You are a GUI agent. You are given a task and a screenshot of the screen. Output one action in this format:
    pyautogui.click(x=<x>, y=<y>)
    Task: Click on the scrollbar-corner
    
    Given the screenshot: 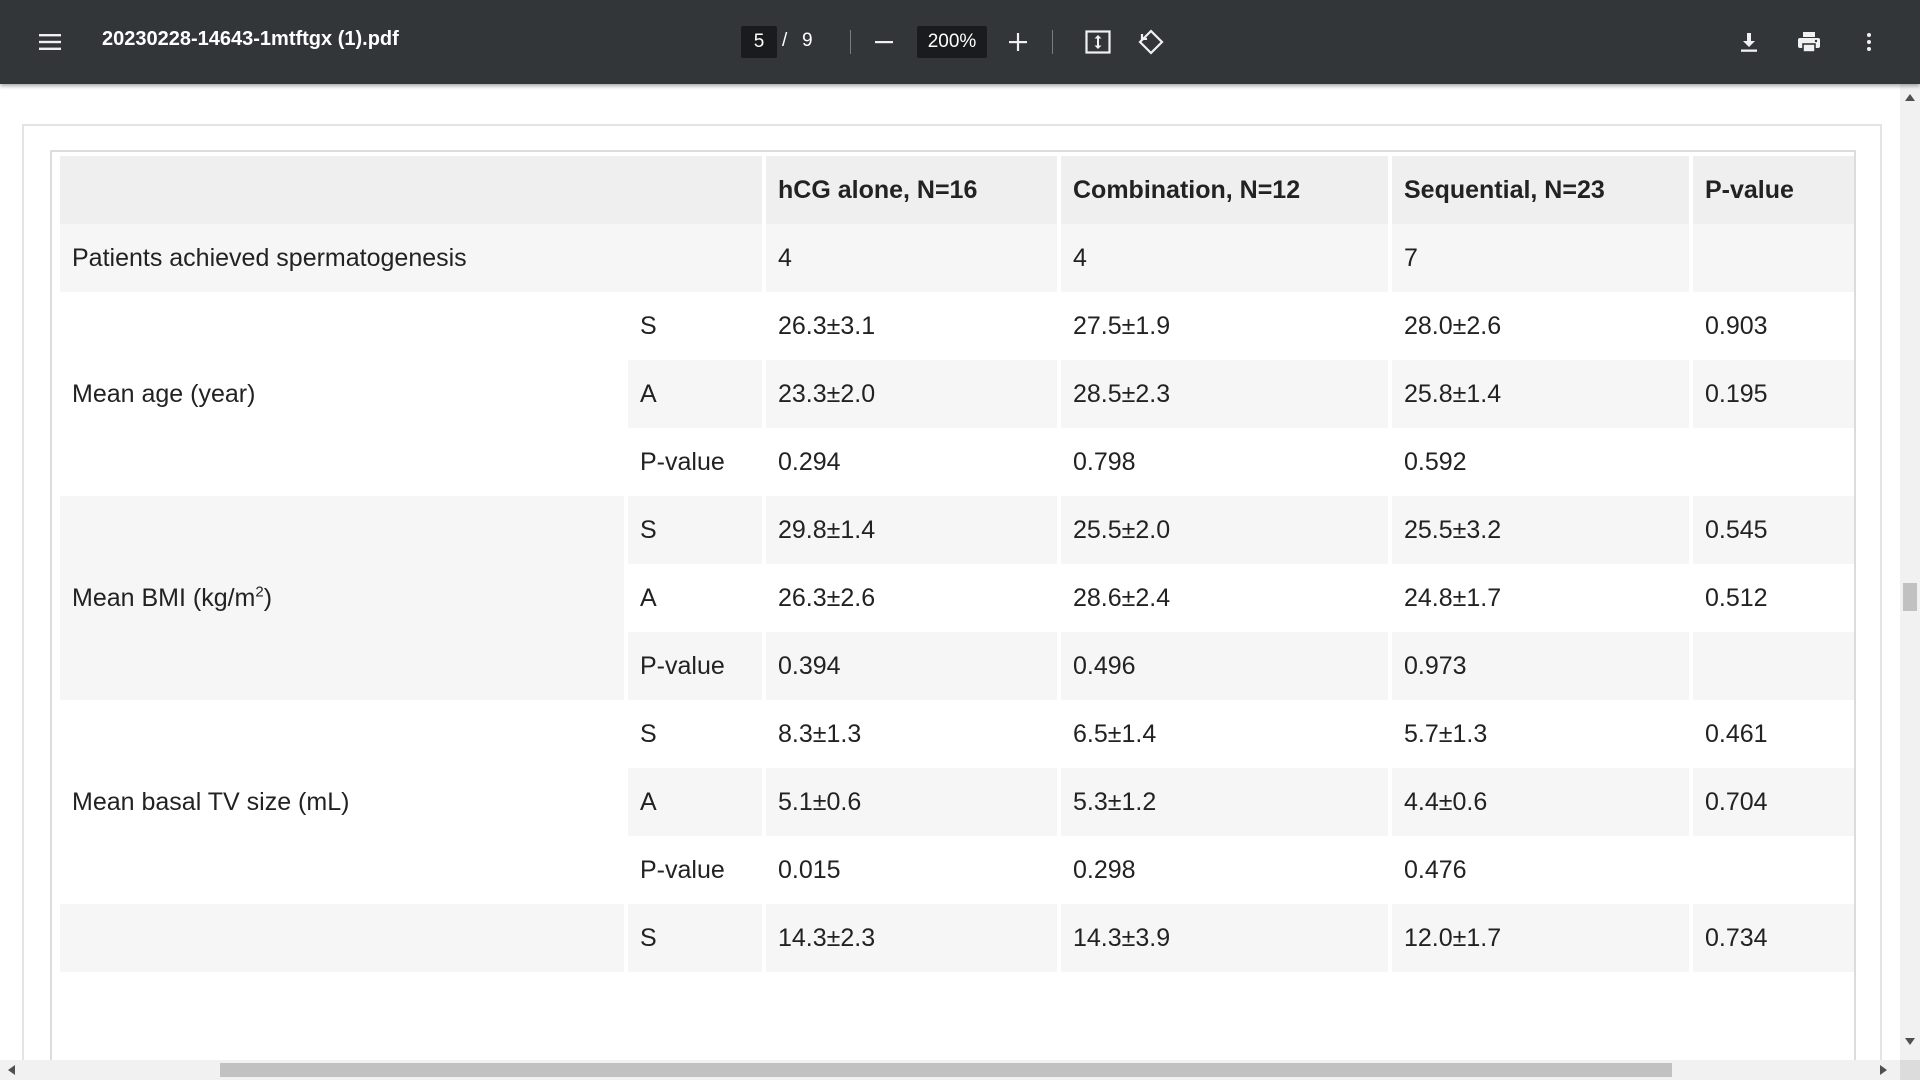 What is the action you would take?
    pyautogui.click(x=1910, y=1070)
    